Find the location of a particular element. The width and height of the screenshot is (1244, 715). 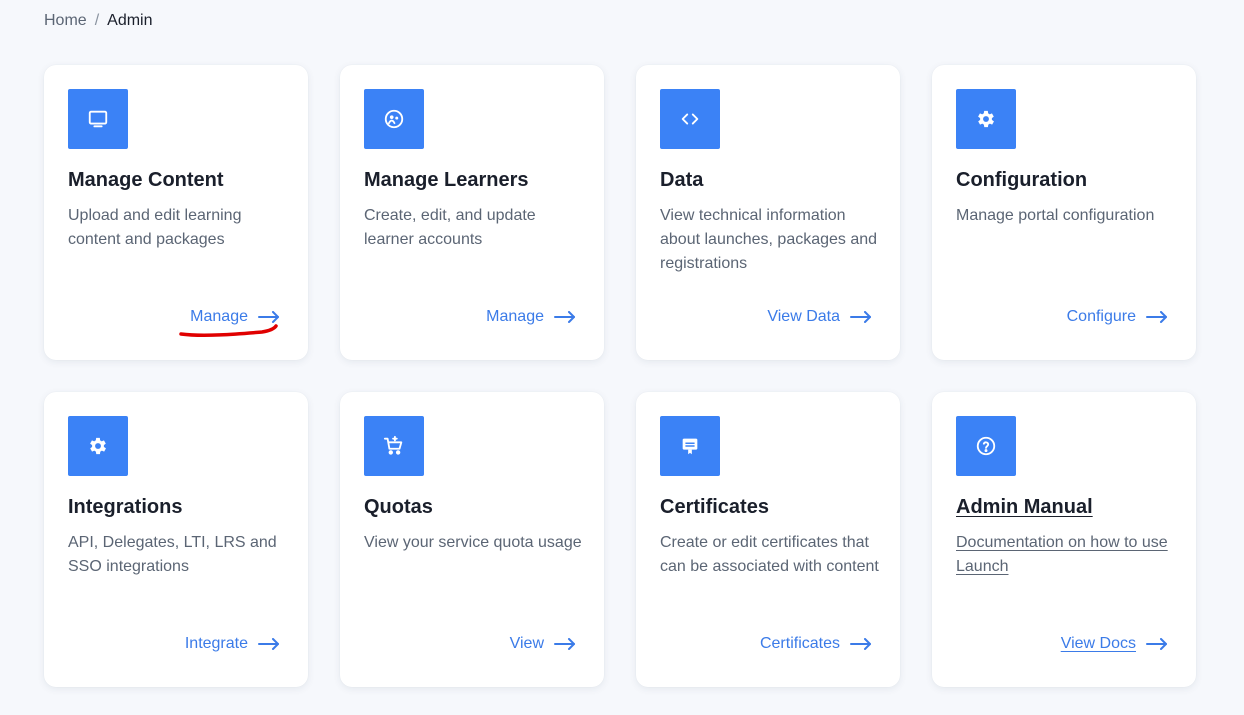

breadcrumb-home-link: Home is located at coordinates (65, 21).